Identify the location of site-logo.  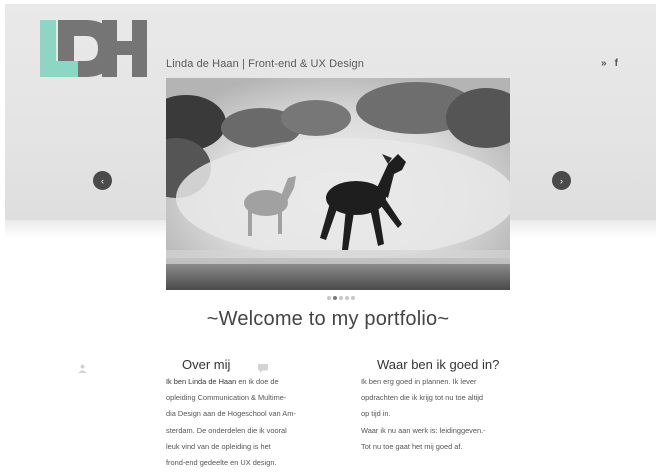
(94, 49).